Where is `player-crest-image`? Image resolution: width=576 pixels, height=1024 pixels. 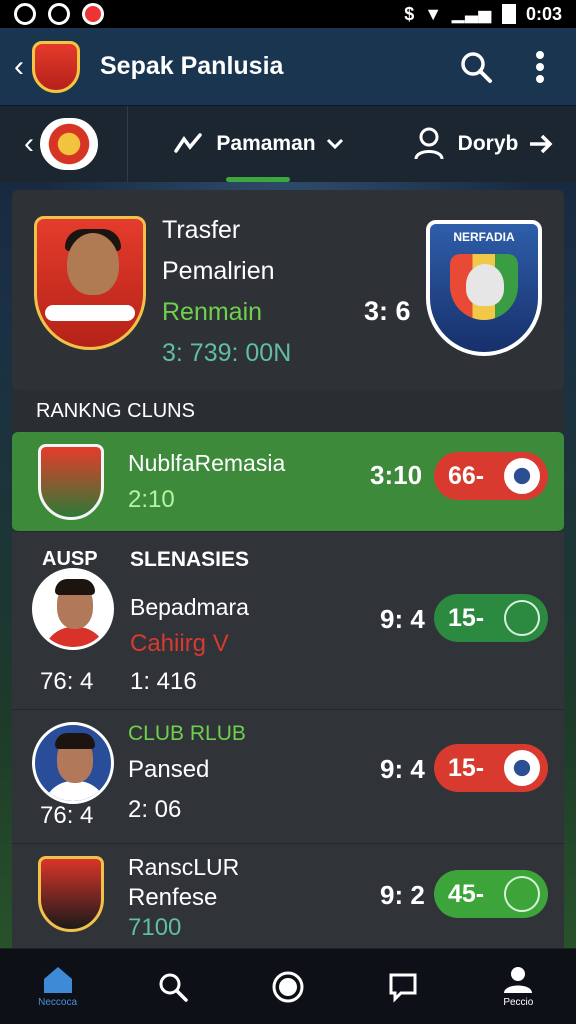 player-crest-image is located at coordinates (90, 283).